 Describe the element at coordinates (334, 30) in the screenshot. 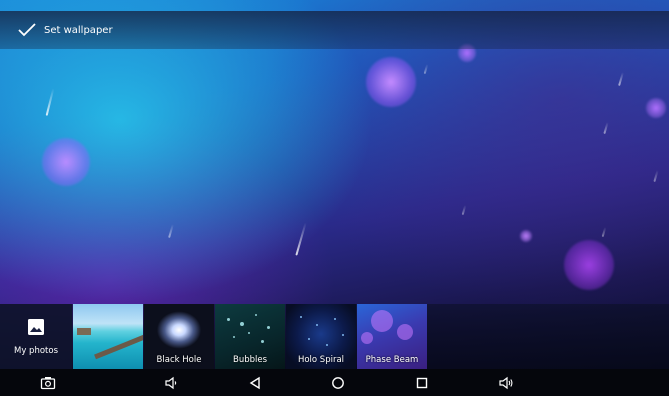

I see `action-bar: Set wallpaper` at that location.